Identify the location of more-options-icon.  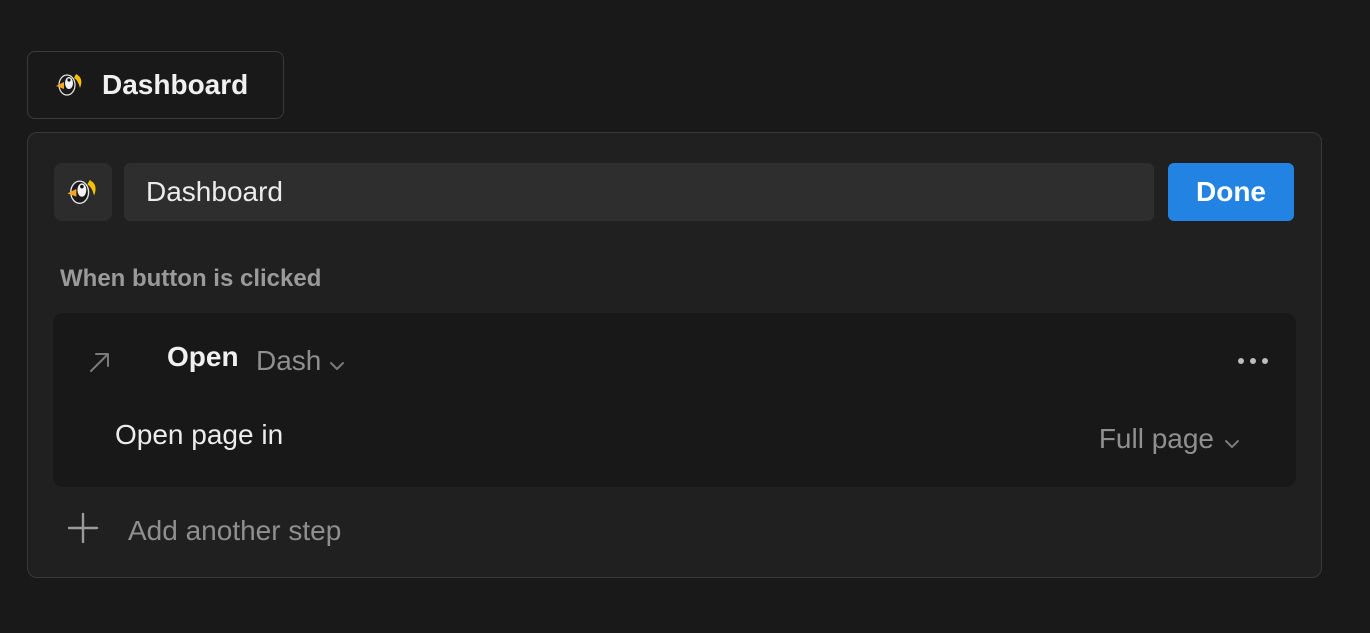
(1253, 361).